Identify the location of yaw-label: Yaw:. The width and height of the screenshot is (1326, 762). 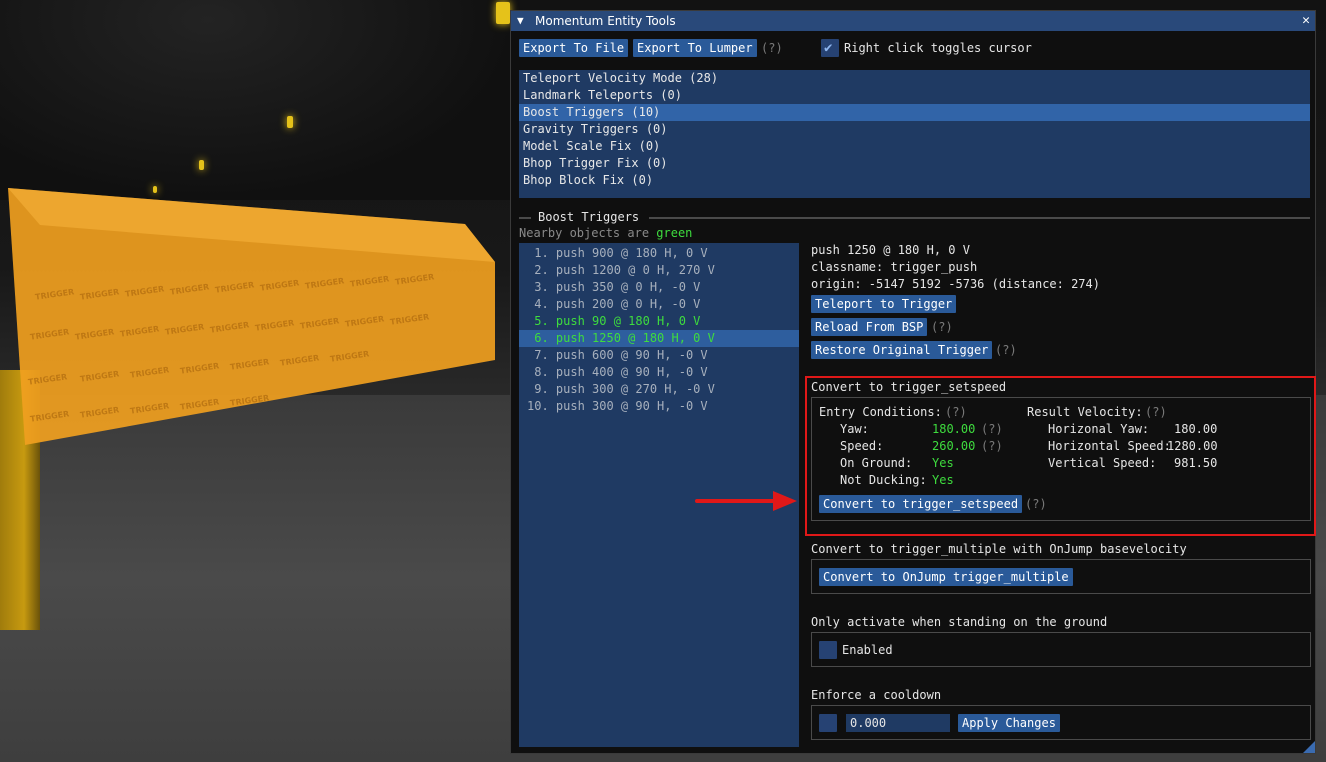
(854, 429).